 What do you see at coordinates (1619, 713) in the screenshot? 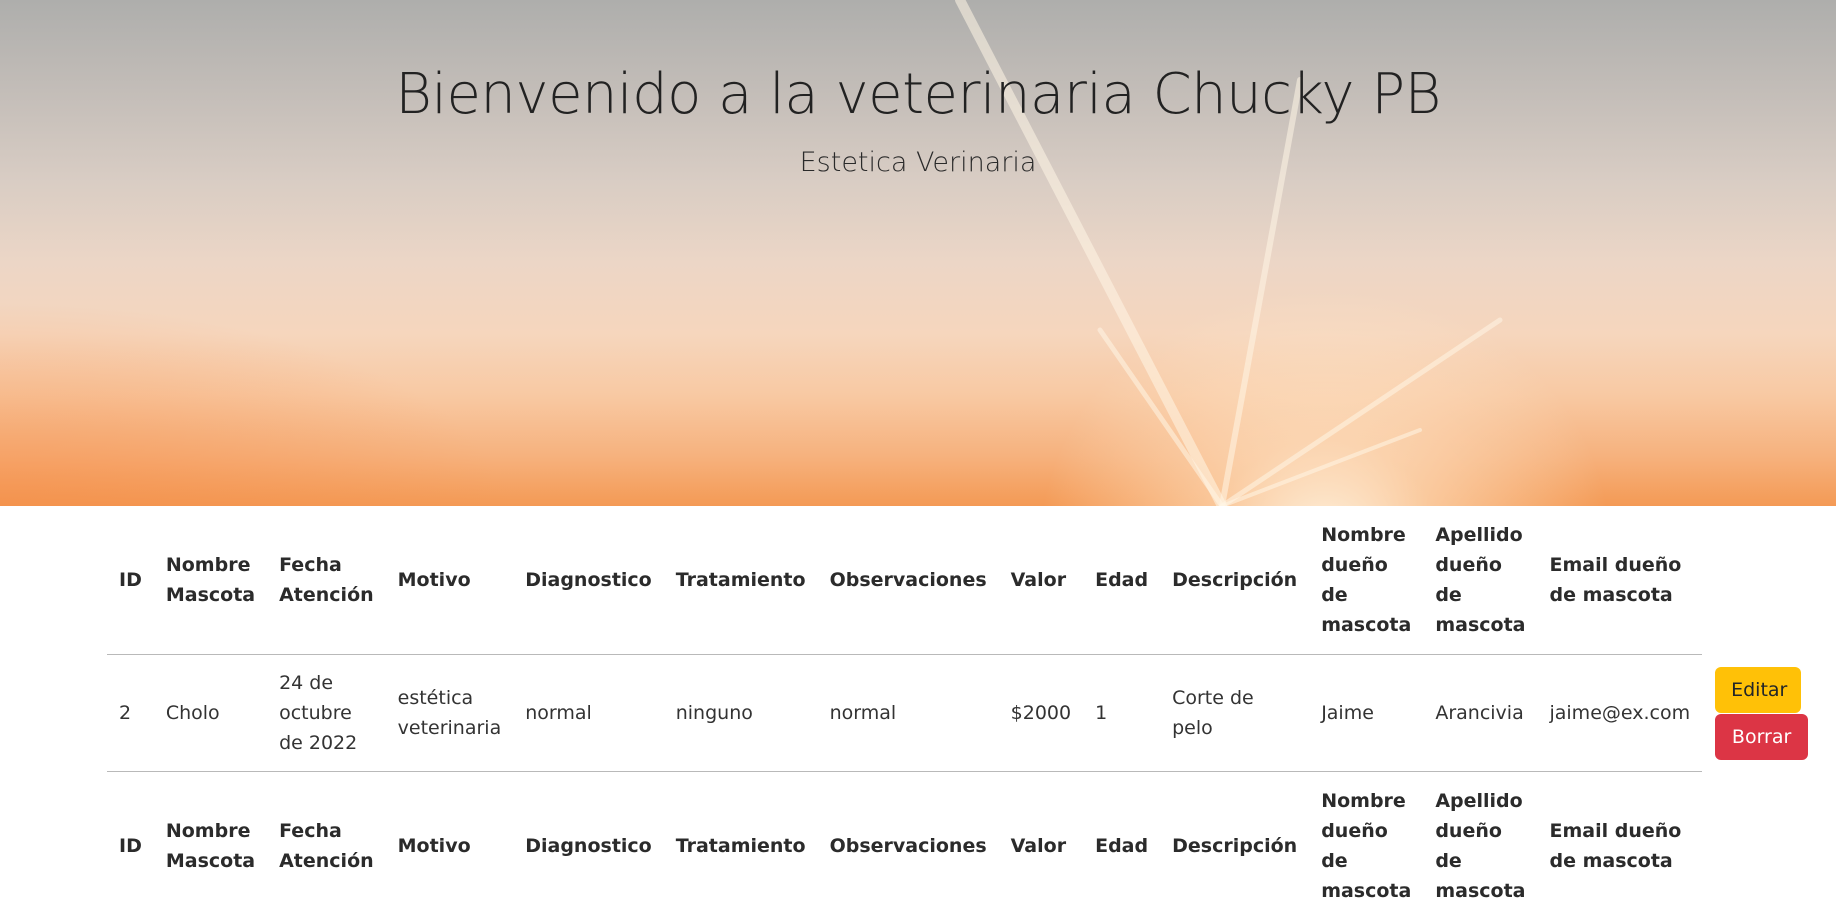
I see `cell-owner-email: jaime@ex.com` at bounding box center [1619, 713].